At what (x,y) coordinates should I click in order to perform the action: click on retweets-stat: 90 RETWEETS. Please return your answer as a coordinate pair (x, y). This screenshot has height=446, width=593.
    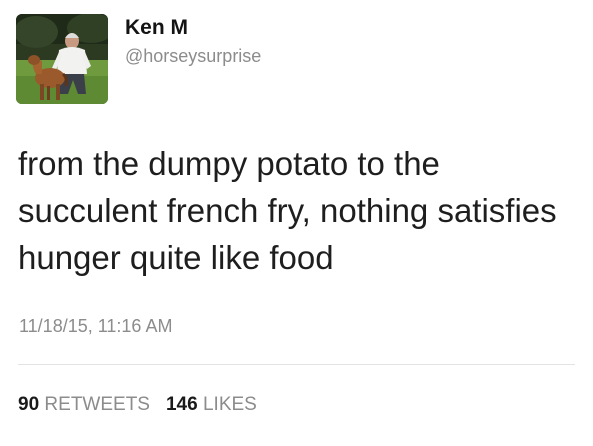
    Looking at the image, I should click on (84, 404).